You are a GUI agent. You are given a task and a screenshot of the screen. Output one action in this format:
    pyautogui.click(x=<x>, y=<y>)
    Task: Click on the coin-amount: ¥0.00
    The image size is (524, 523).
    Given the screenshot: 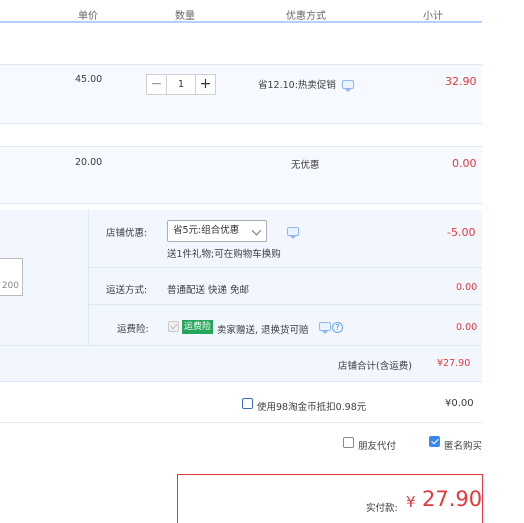 What is the action you would take?
    pyautogui.click(x=459, y=403)
    